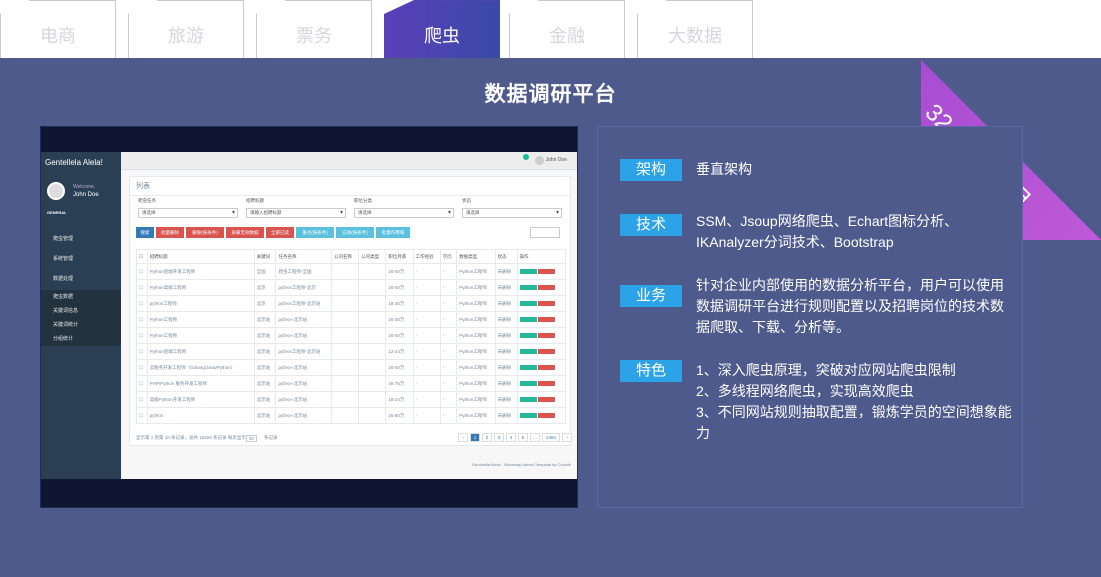 The height and width of the screenshot is (577, 1101). I want to click on category-select: 请选择, so click(404, 213).